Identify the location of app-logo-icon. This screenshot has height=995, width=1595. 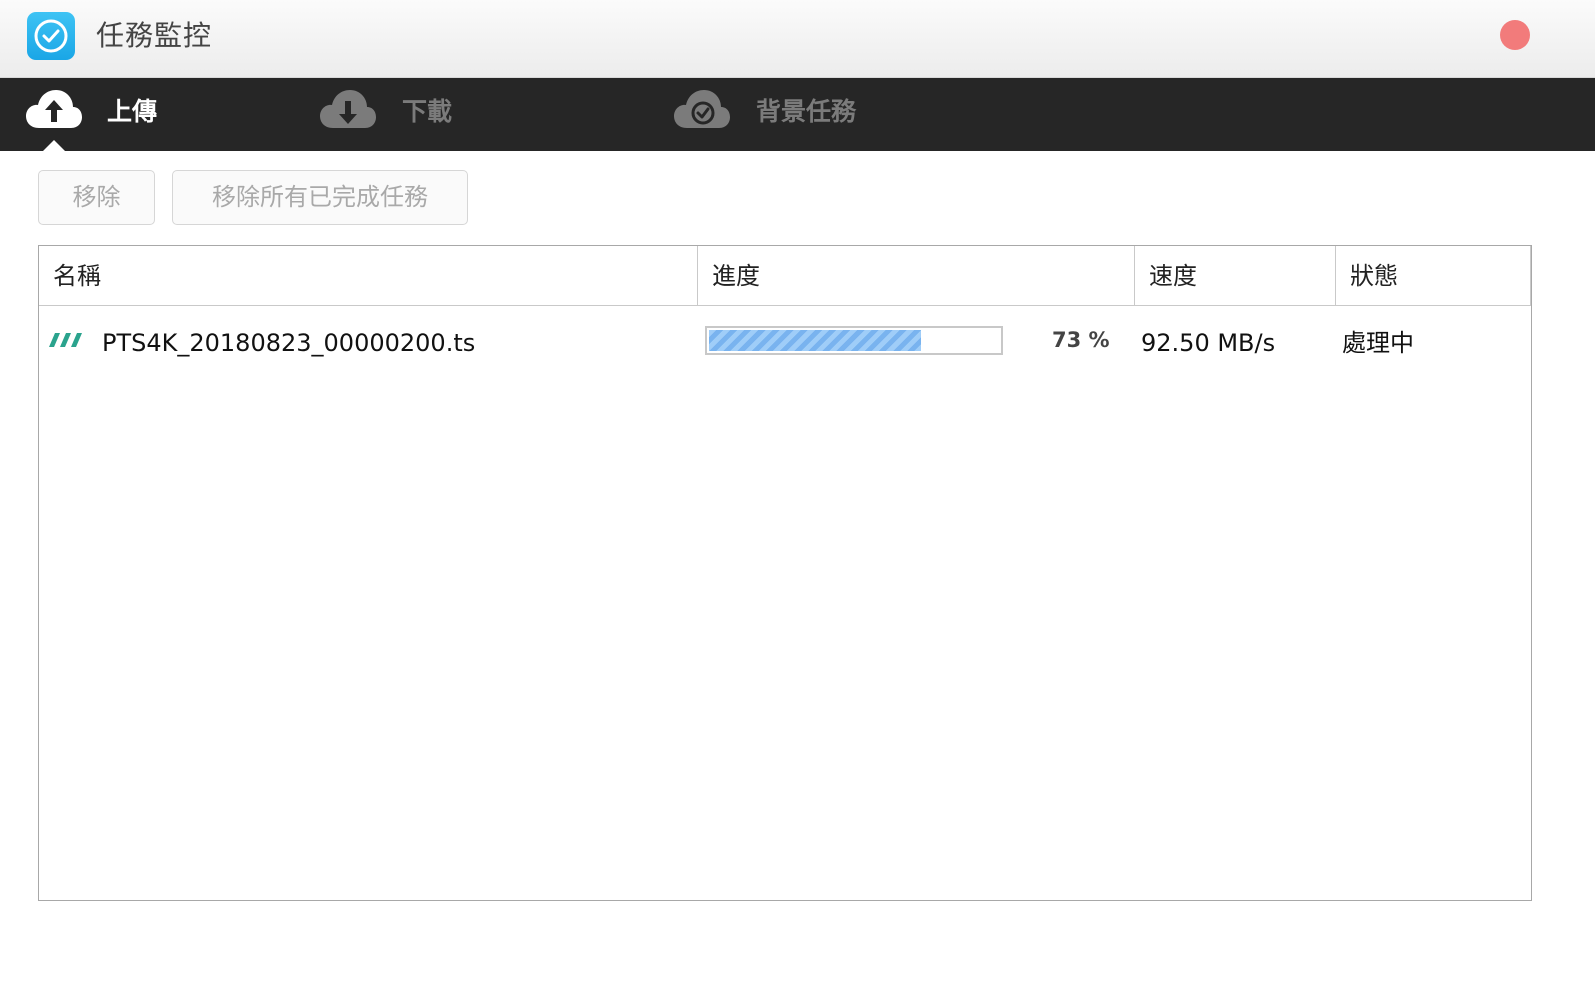
(51, 36).